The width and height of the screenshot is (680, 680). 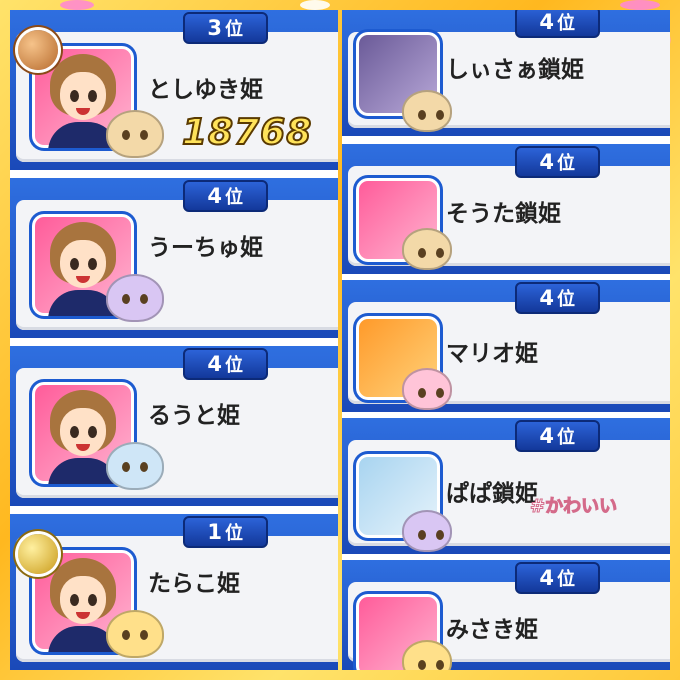 What do you see at coordinates (205, 248) in the screenshot?
I see `player-name: うーちゅ姫` at bounding box center [205, 248].